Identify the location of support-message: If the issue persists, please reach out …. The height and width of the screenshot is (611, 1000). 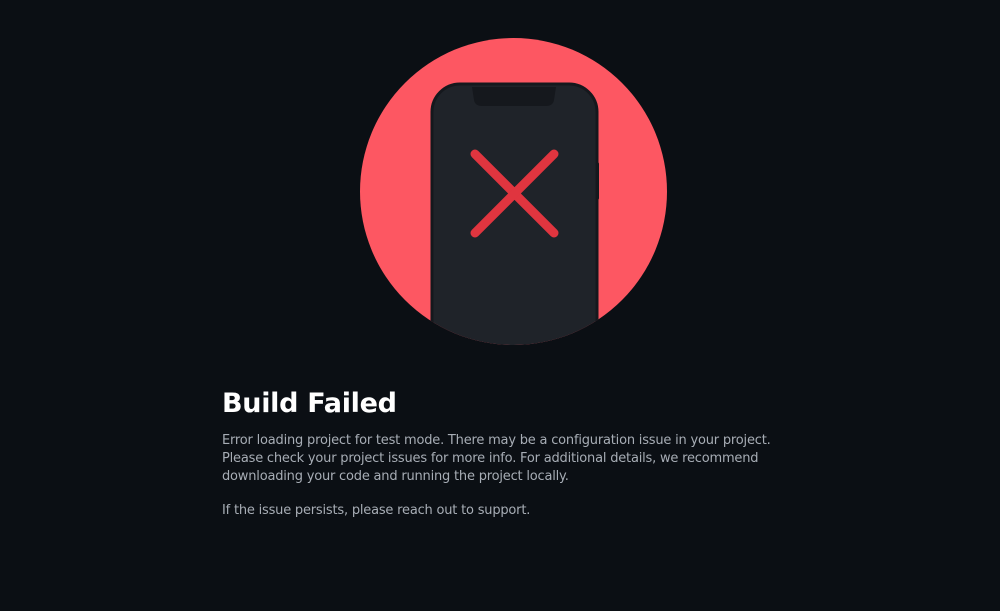
(376, 510).